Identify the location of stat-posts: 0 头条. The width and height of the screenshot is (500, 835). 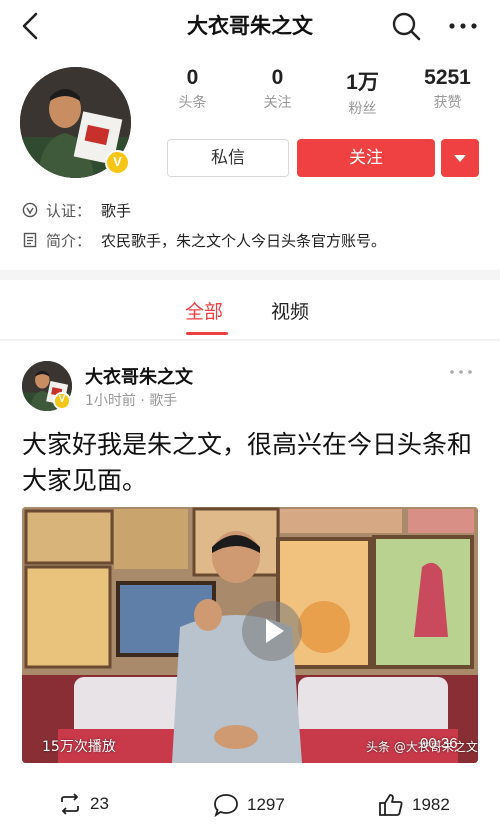
(192, 94).